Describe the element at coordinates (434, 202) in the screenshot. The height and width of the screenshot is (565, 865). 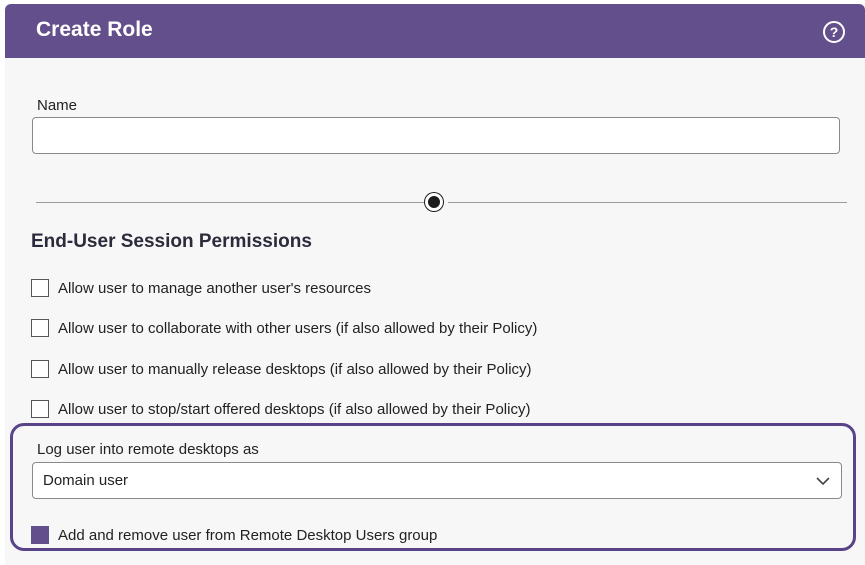
I see `divider-handle` at that location.